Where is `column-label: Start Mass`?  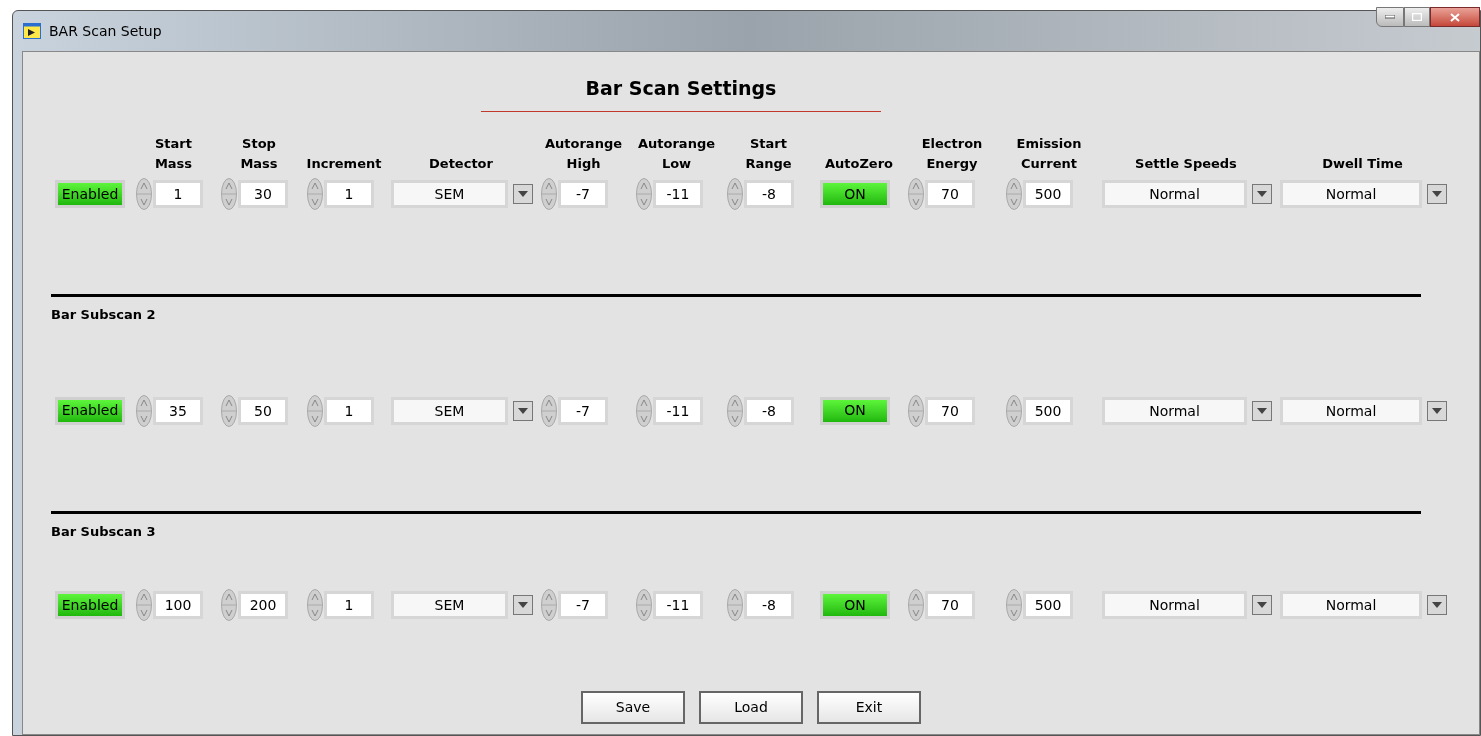 column-label: Start Mass is located at coordinates (173, 154).